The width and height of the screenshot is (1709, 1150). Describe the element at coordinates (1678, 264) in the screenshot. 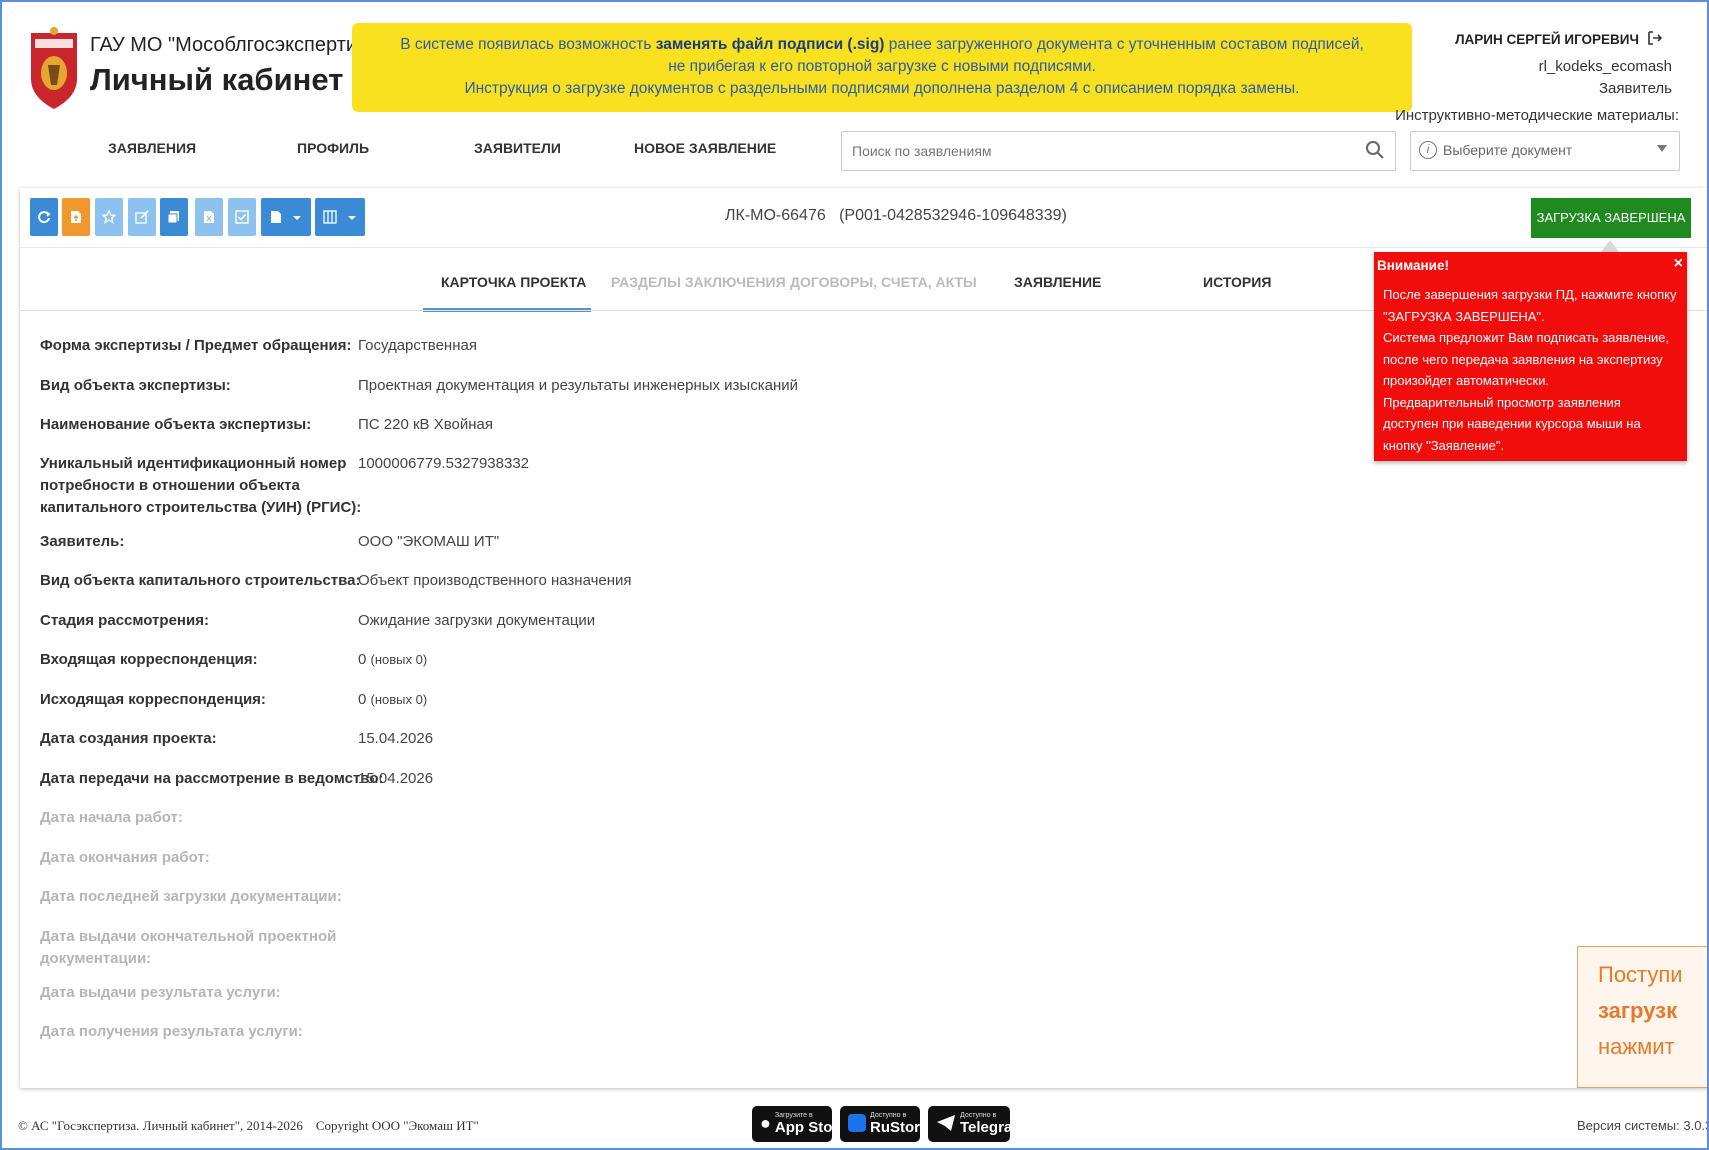

I see `close-icon: ×` at that location.